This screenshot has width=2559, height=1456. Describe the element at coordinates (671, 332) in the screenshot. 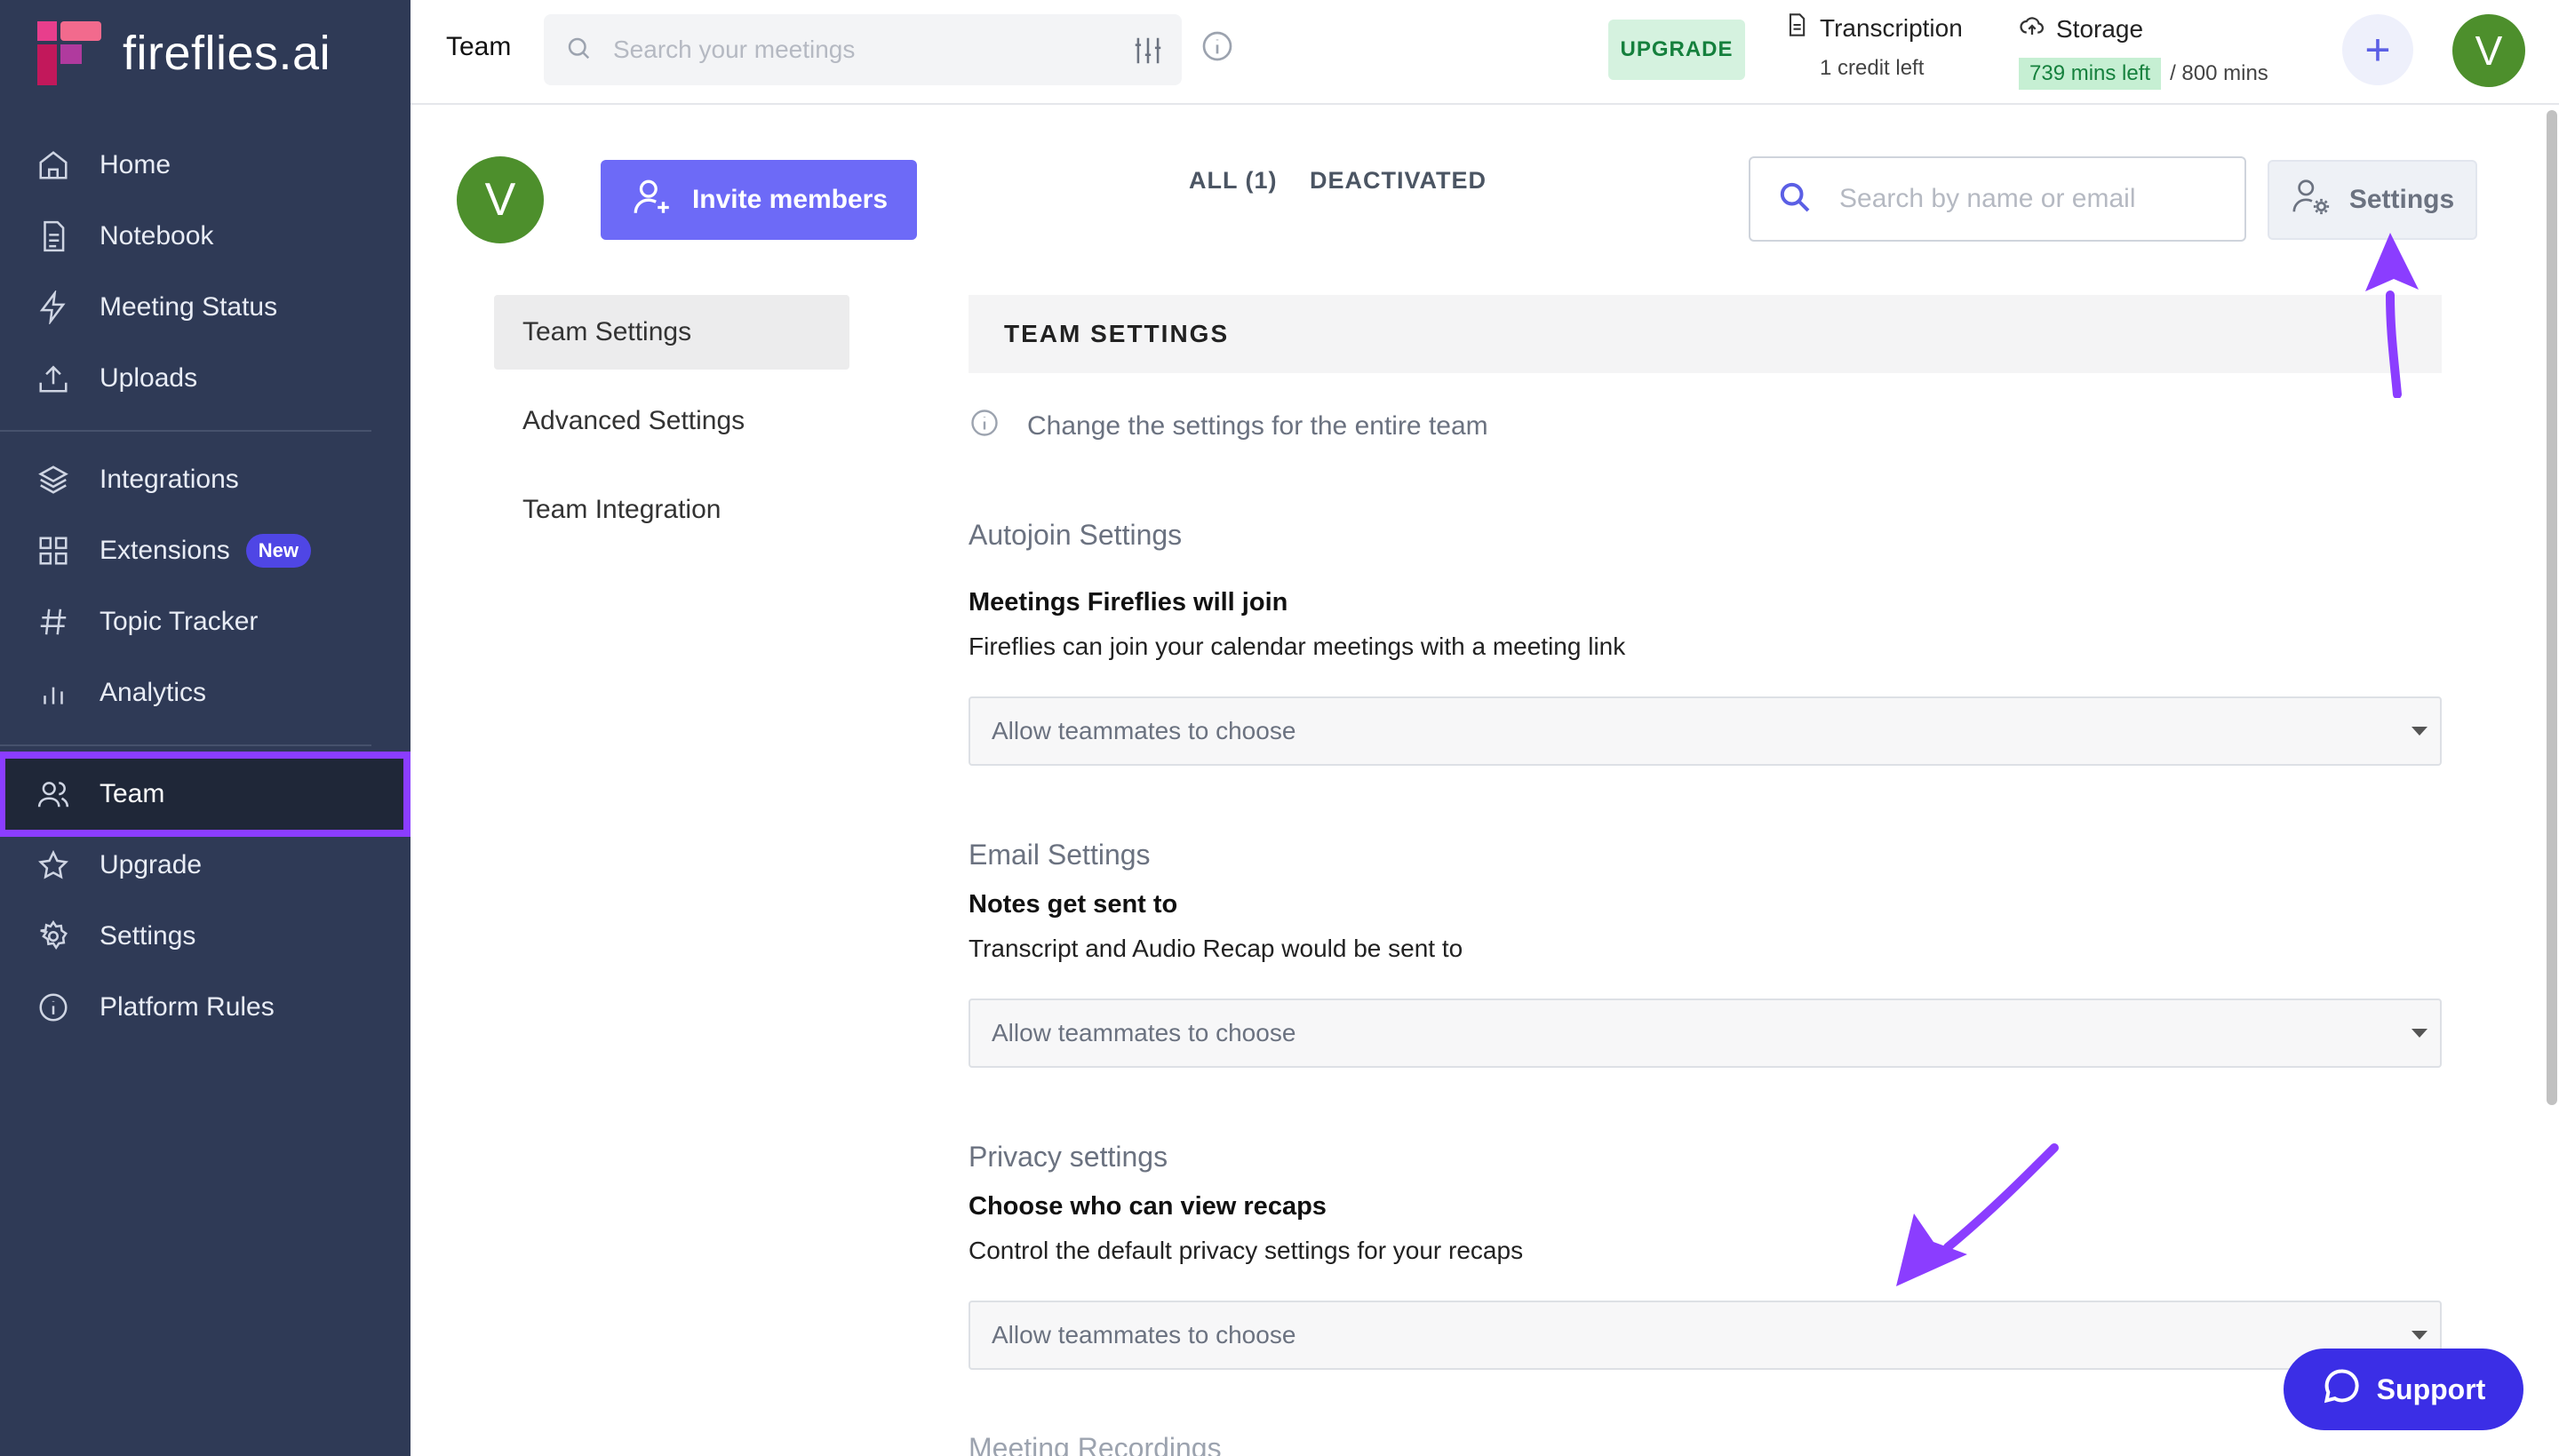

I see `settings-menu-team-settings: Team Settings` at that location.